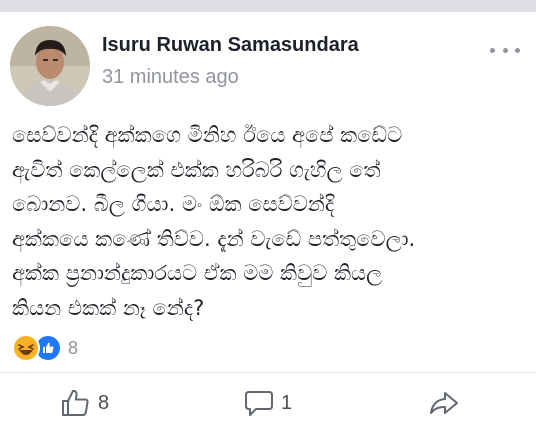 The height and width of the screenshot is (431, 536). I want to click on avatar-photo, so click(50, 66).